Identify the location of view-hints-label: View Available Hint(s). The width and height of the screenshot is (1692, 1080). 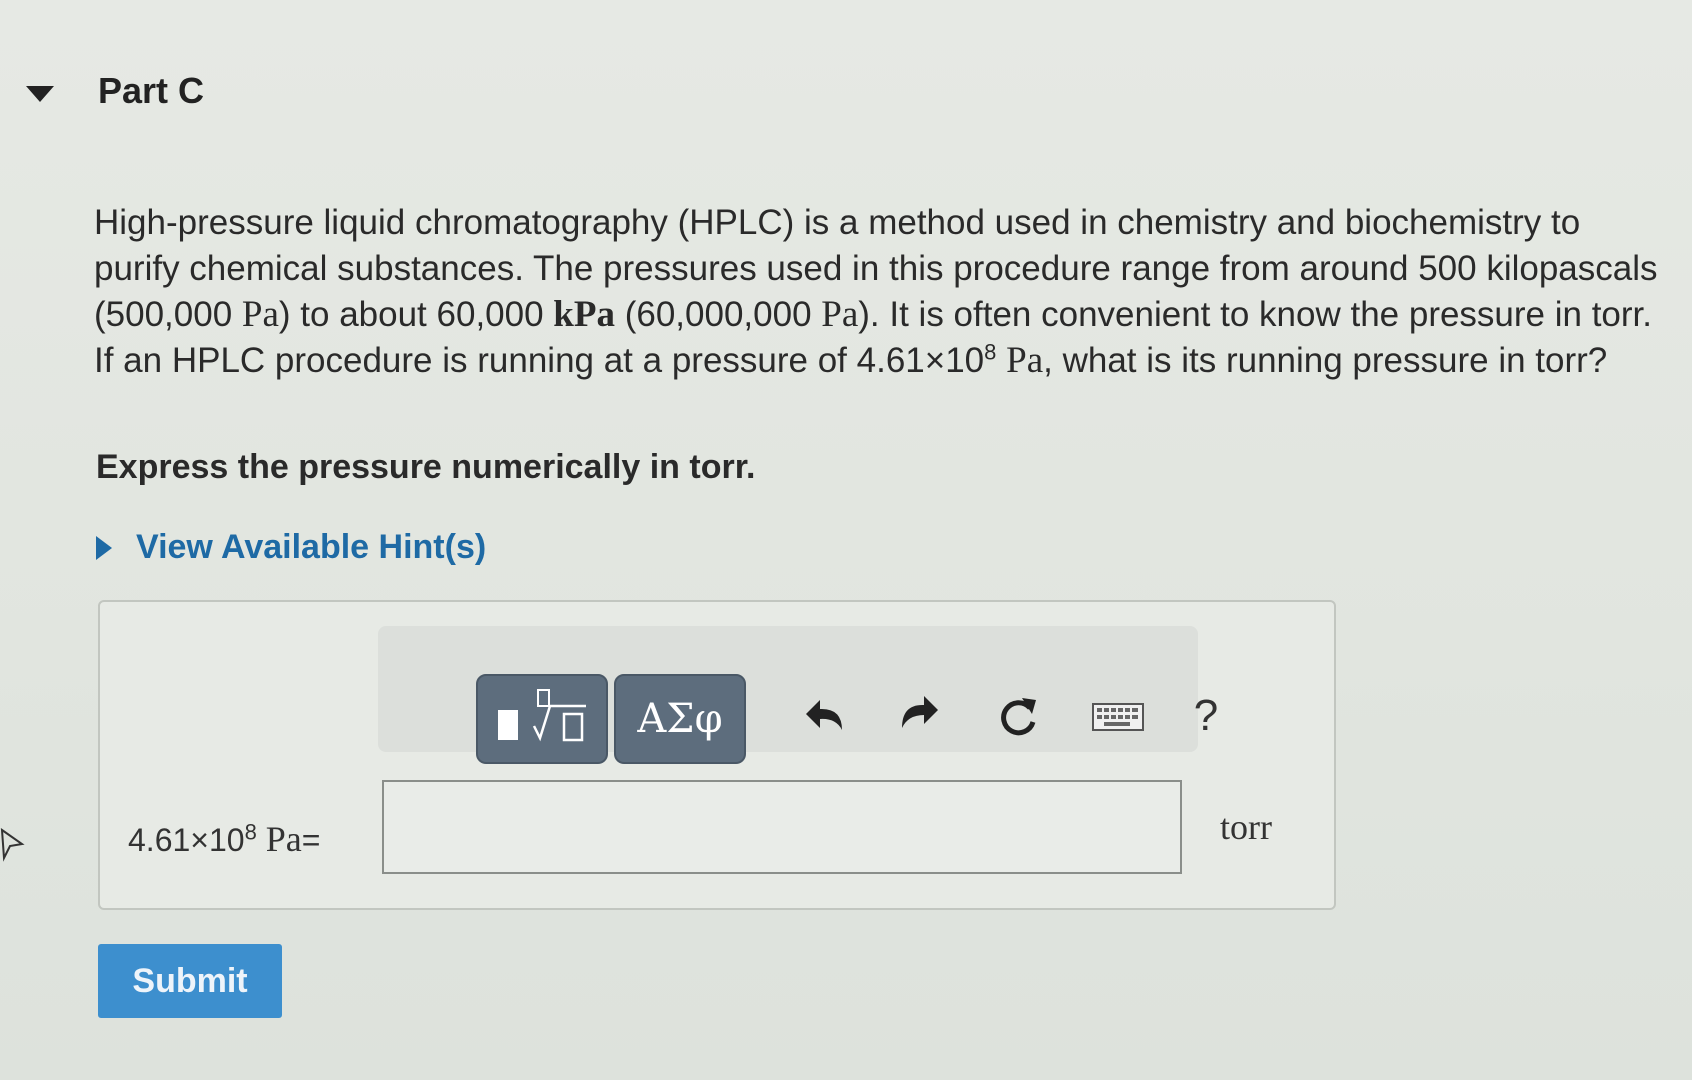
(311, 547).